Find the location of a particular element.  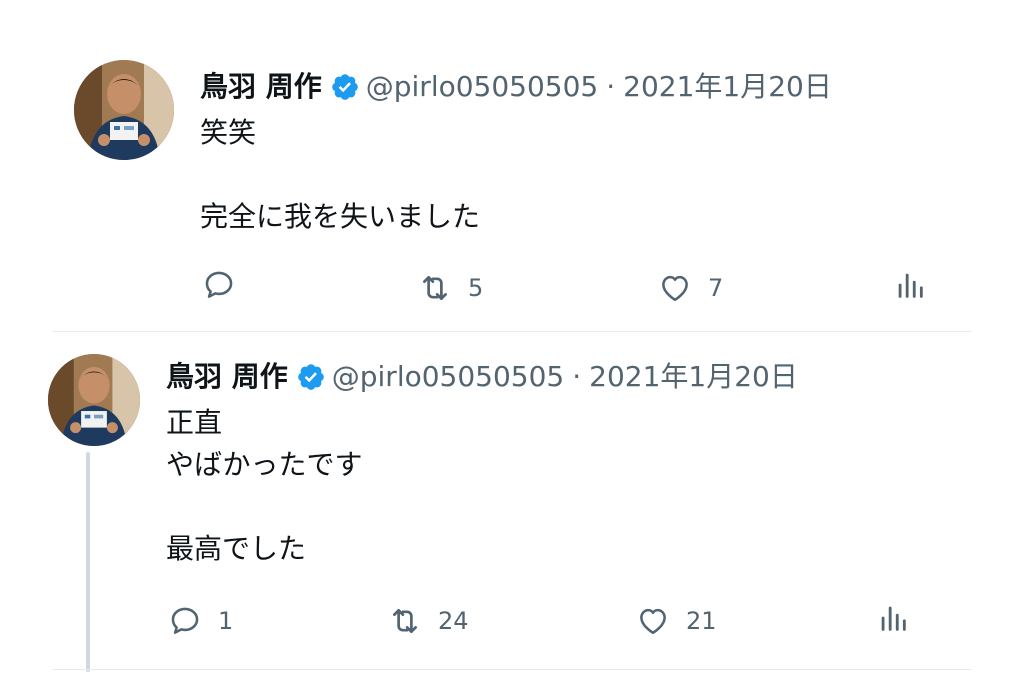

tweet-text: 正直 やばかったです 最高でした is located at coordinates (264, 486).